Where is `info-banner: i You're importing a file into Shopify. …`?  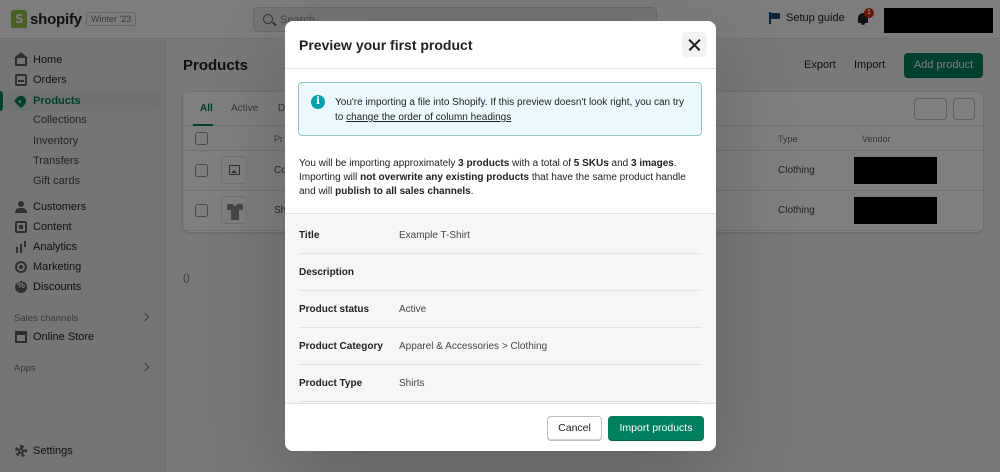 info-banner: i You're importing a file into Shopify. … is located at coordinates (500, 109).